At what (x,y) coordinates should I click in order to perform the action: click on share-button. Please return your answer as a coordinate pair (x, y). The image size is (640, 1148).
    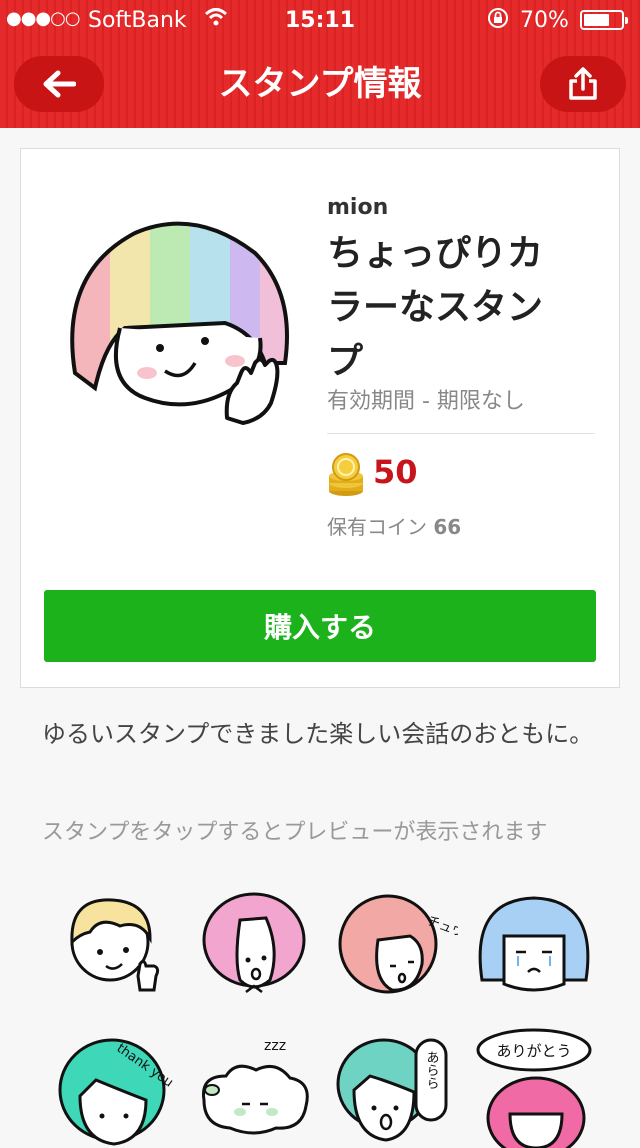
    Looking at the image, I should click on (583, 84).